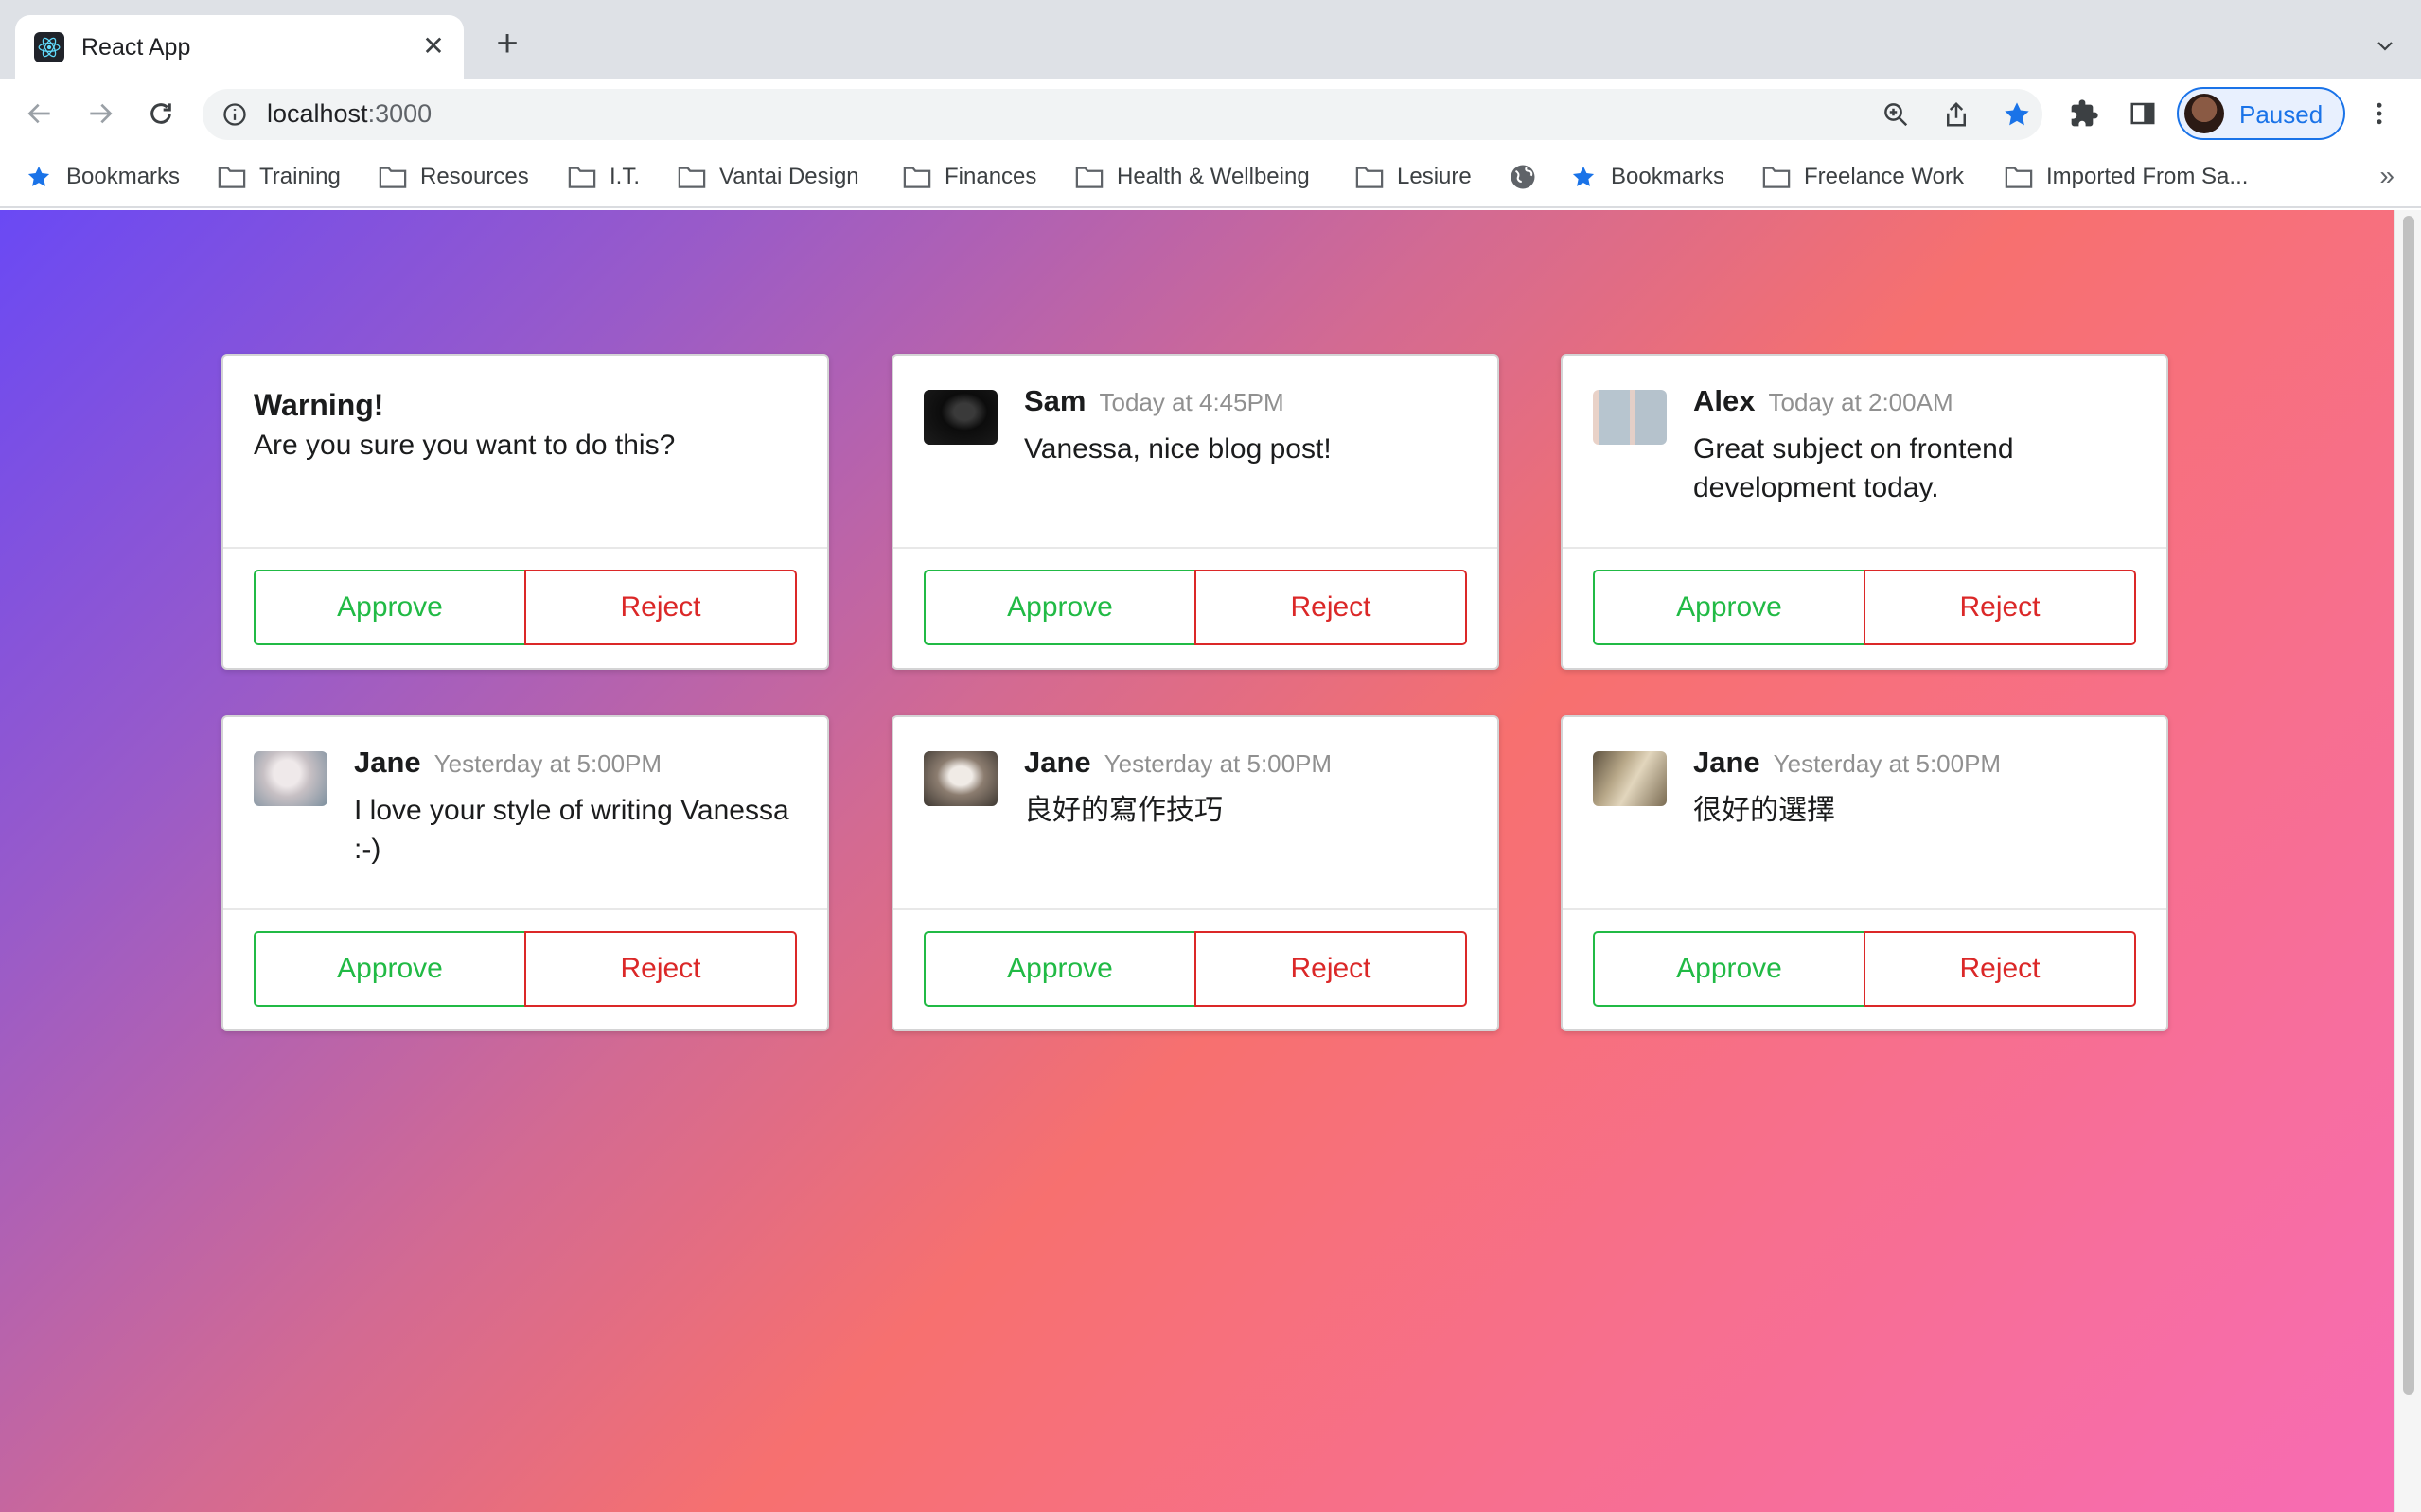  I want to click on comment-text: Vanessa, nice blog post!, so click(1178, 449).